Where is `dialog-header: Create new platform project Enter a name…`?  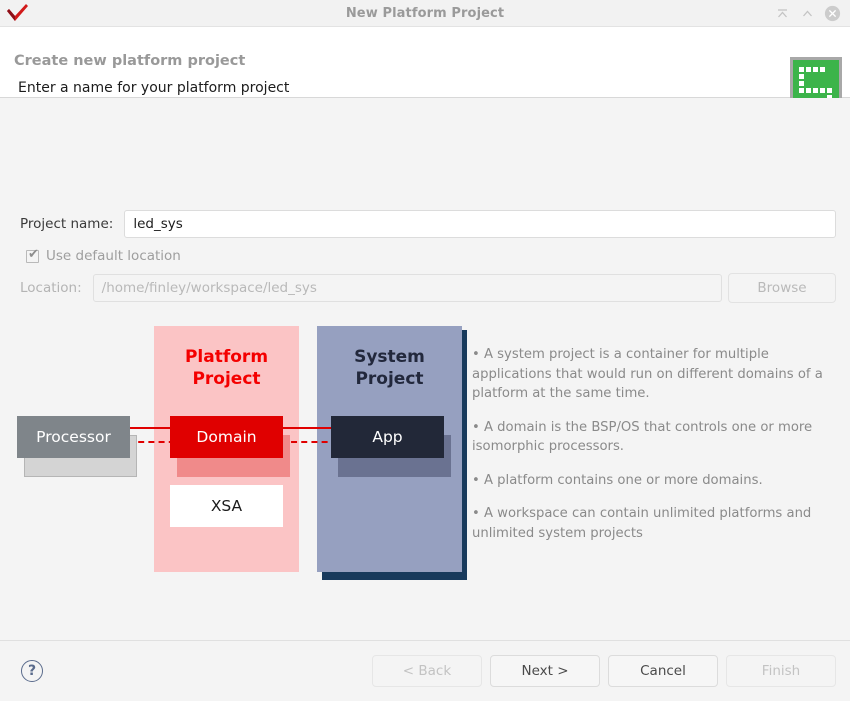
dialog-header: Create new platform project Enter a name… is located at coordinates (425, 69).